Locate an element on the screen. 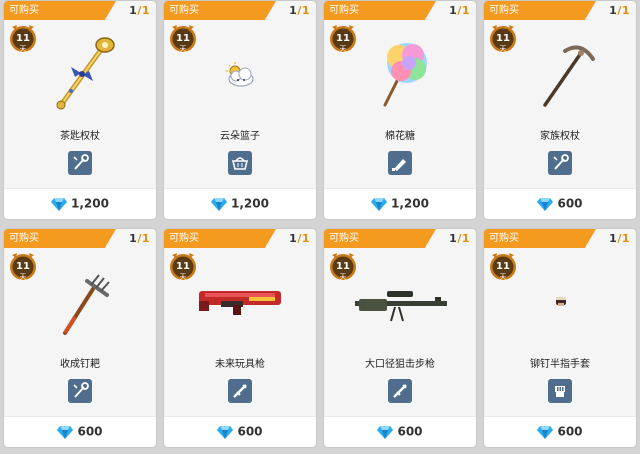 The height and width of the screenshot is (454, 640). item-card: 可购买 1/1 11 天 茶匙权杖 1,200 is located at coordinates (80, 110).